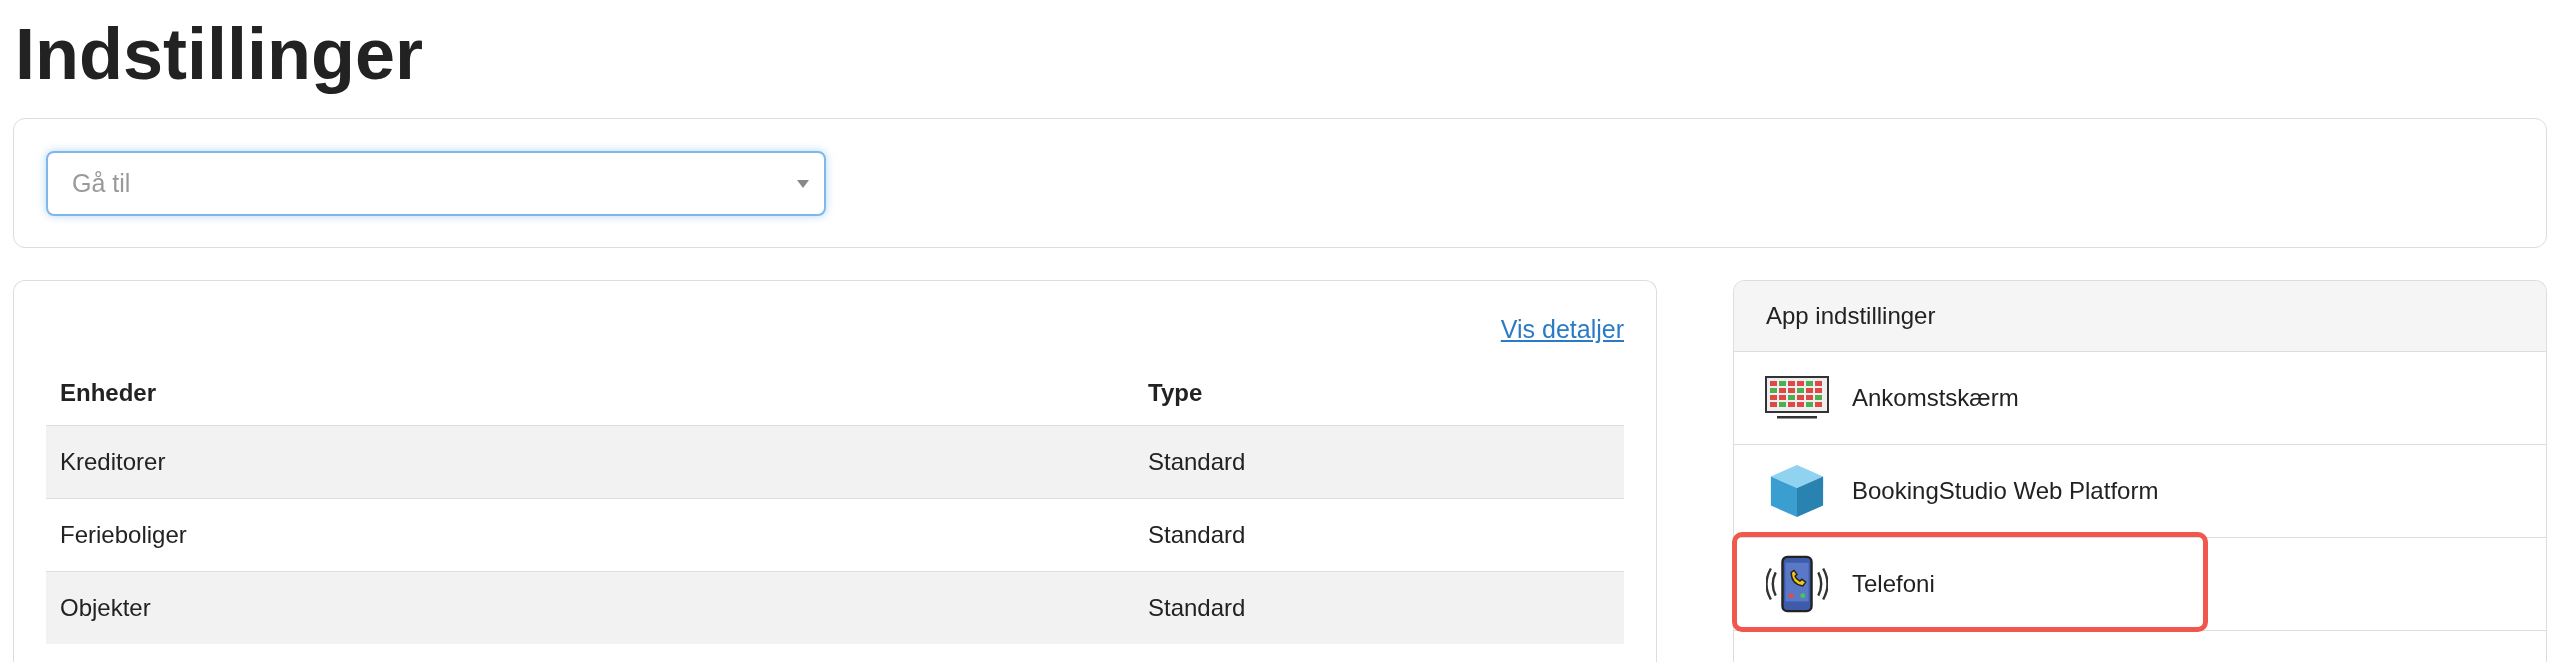 The width and height of the screenshot is (2564, 672). What do you see at coordinates (2140, 584) in the screenshot?
I see `settings-item: Telefoni` at bounding box center [2140, 584].